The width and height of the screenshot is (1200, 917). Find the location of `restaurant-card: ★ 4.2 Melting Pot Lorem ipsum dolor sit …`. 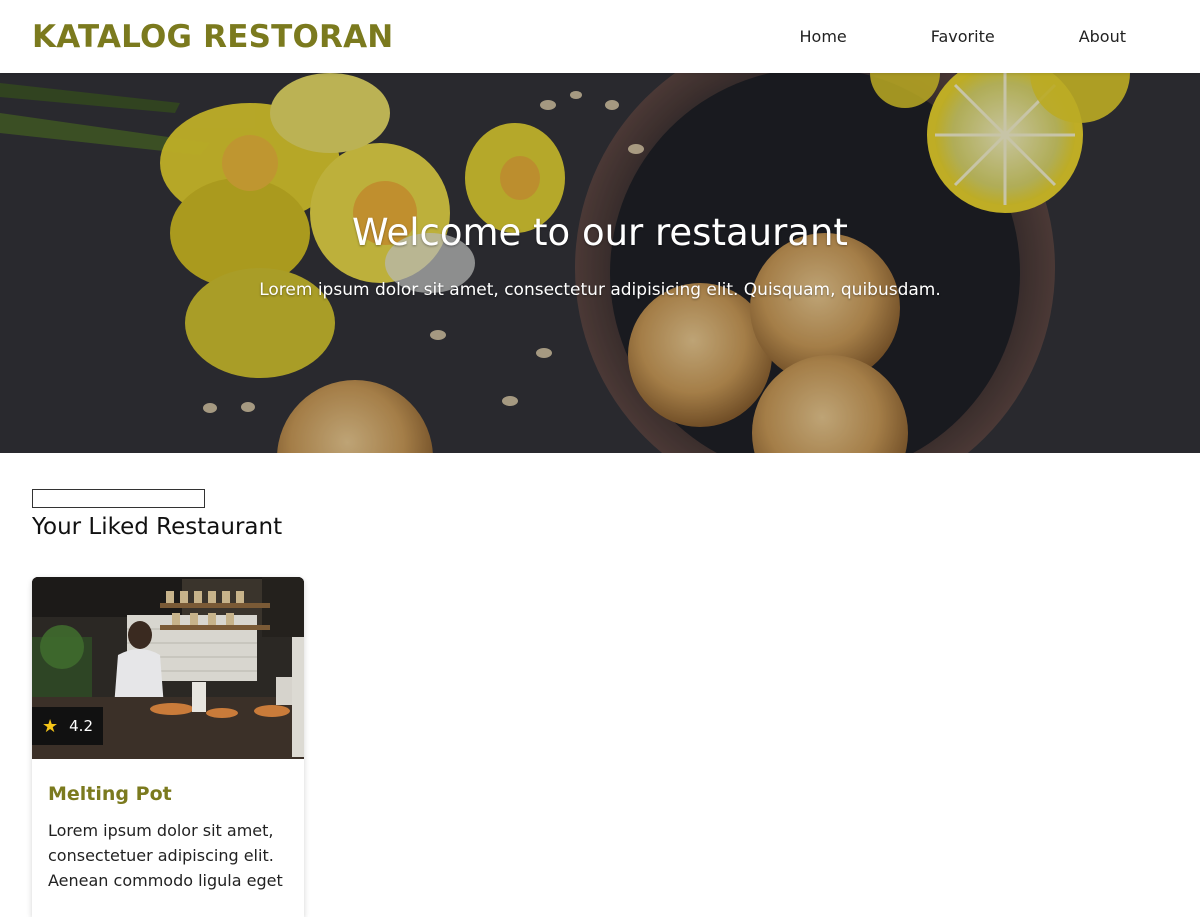

restaurant-card: ★ 4.2 Melting Pot Lorem ipsum dolor sit … is located at coordinates (168, 747).